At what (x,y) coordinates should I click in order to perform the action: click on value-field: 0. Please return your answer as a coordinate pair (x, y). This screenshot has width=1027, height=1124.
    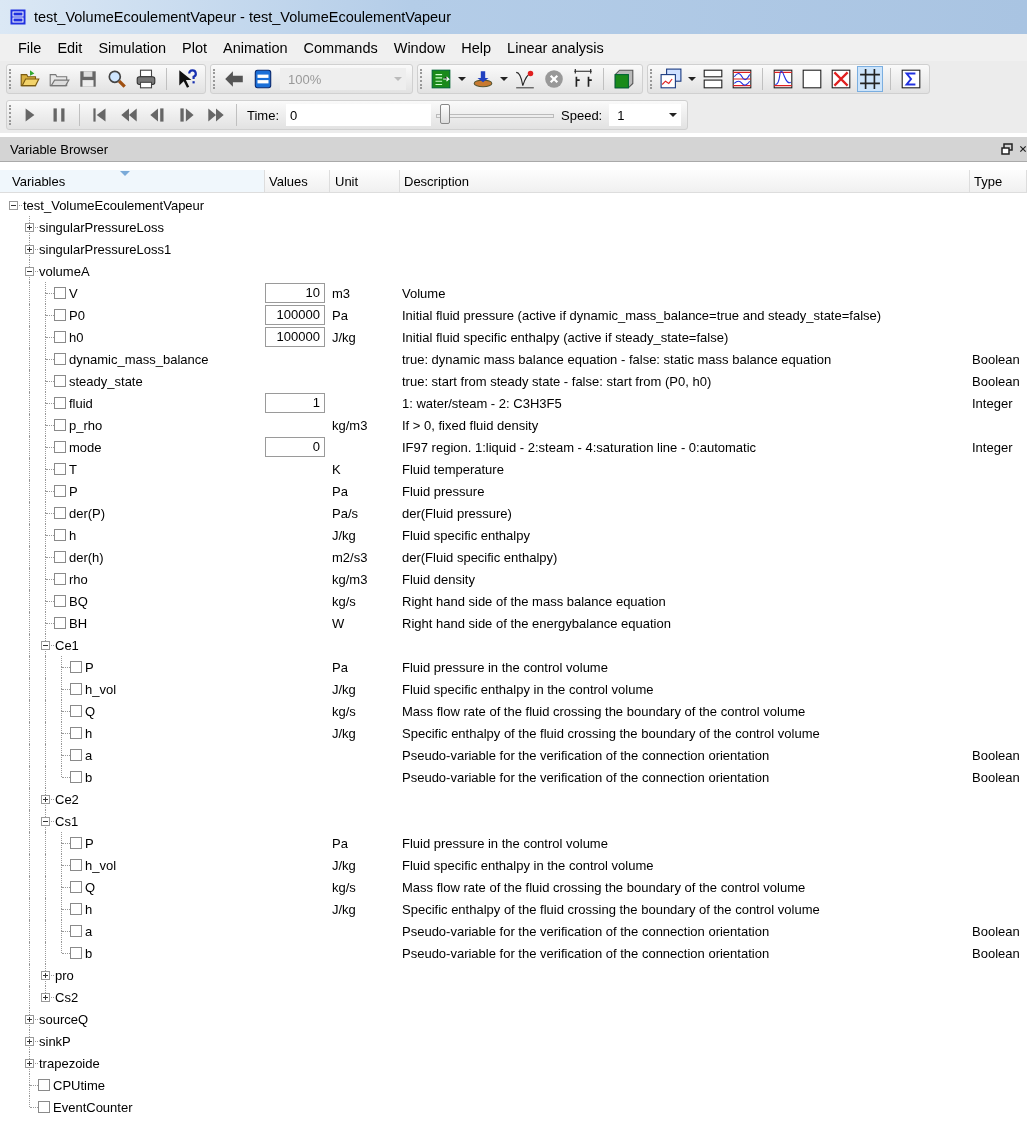
    Looking at the image, I should click on (295, 447).